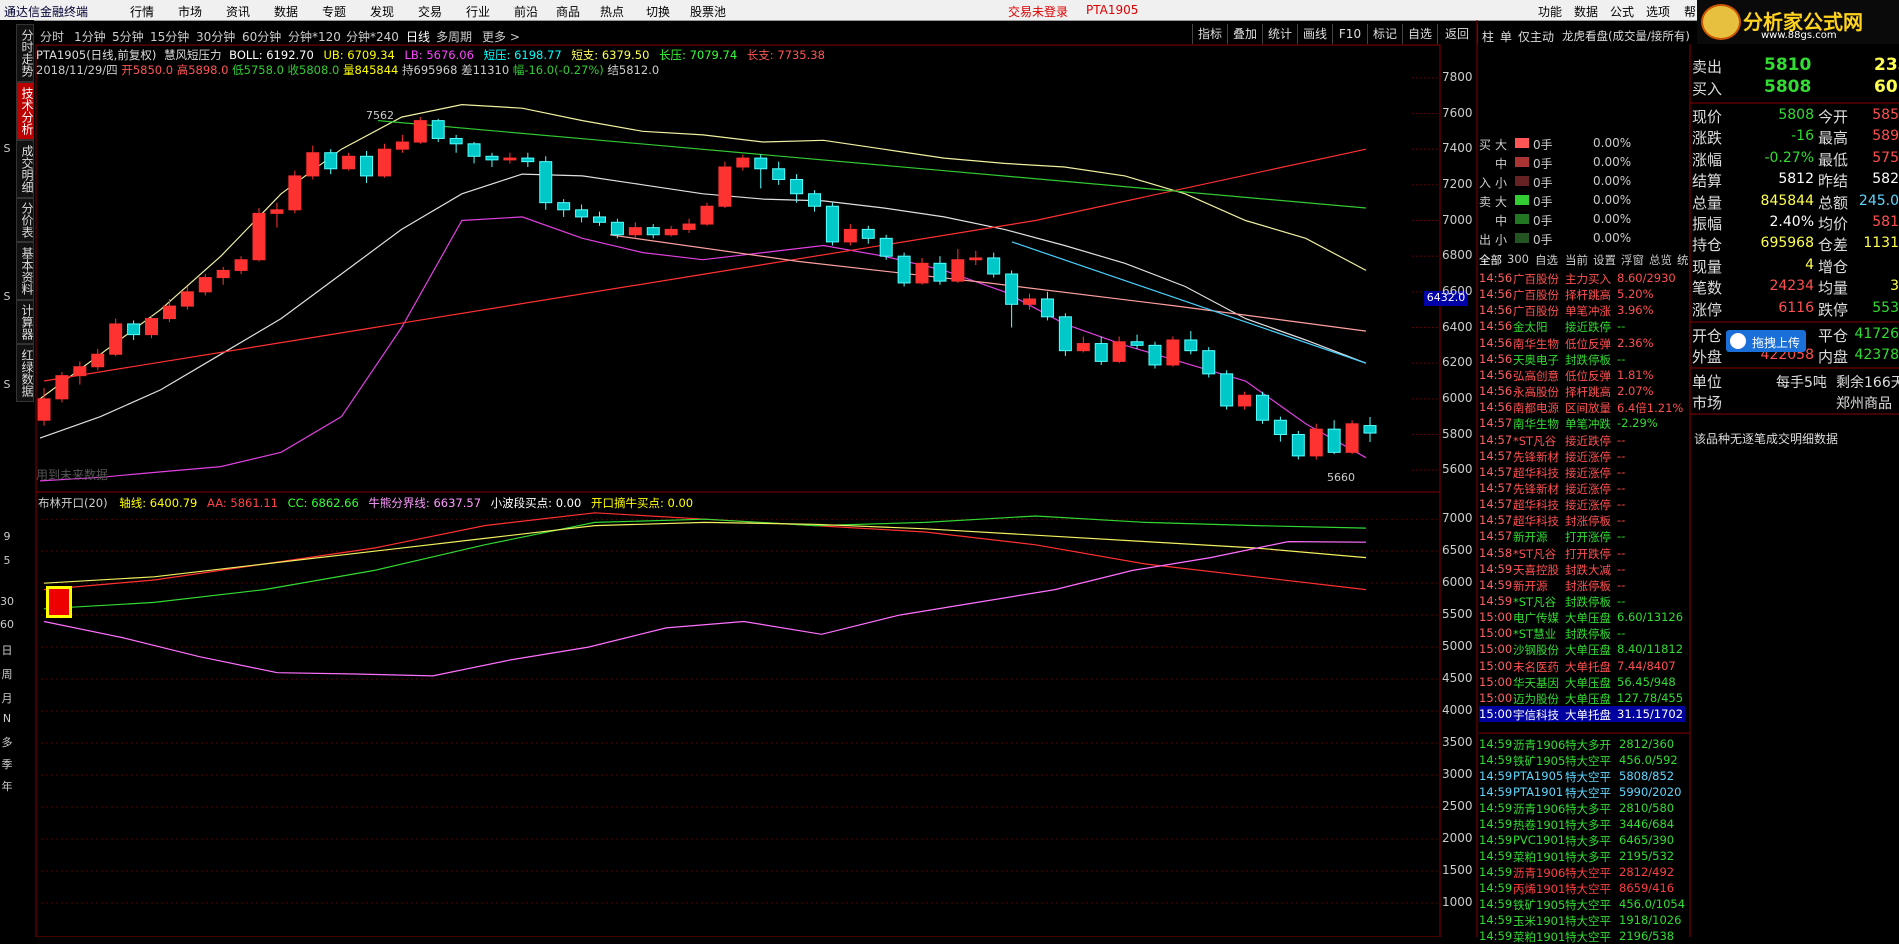  Describe the element at coordinates (1707, 224) in the screenshot. I see `quote-label: 振幅` at that location.